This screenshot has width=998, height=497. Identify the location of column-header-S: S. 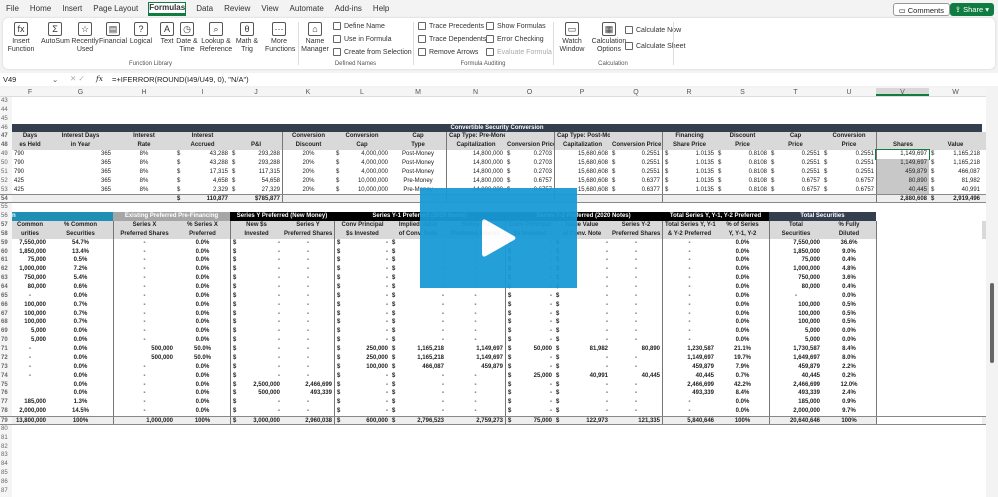
(742, 92).